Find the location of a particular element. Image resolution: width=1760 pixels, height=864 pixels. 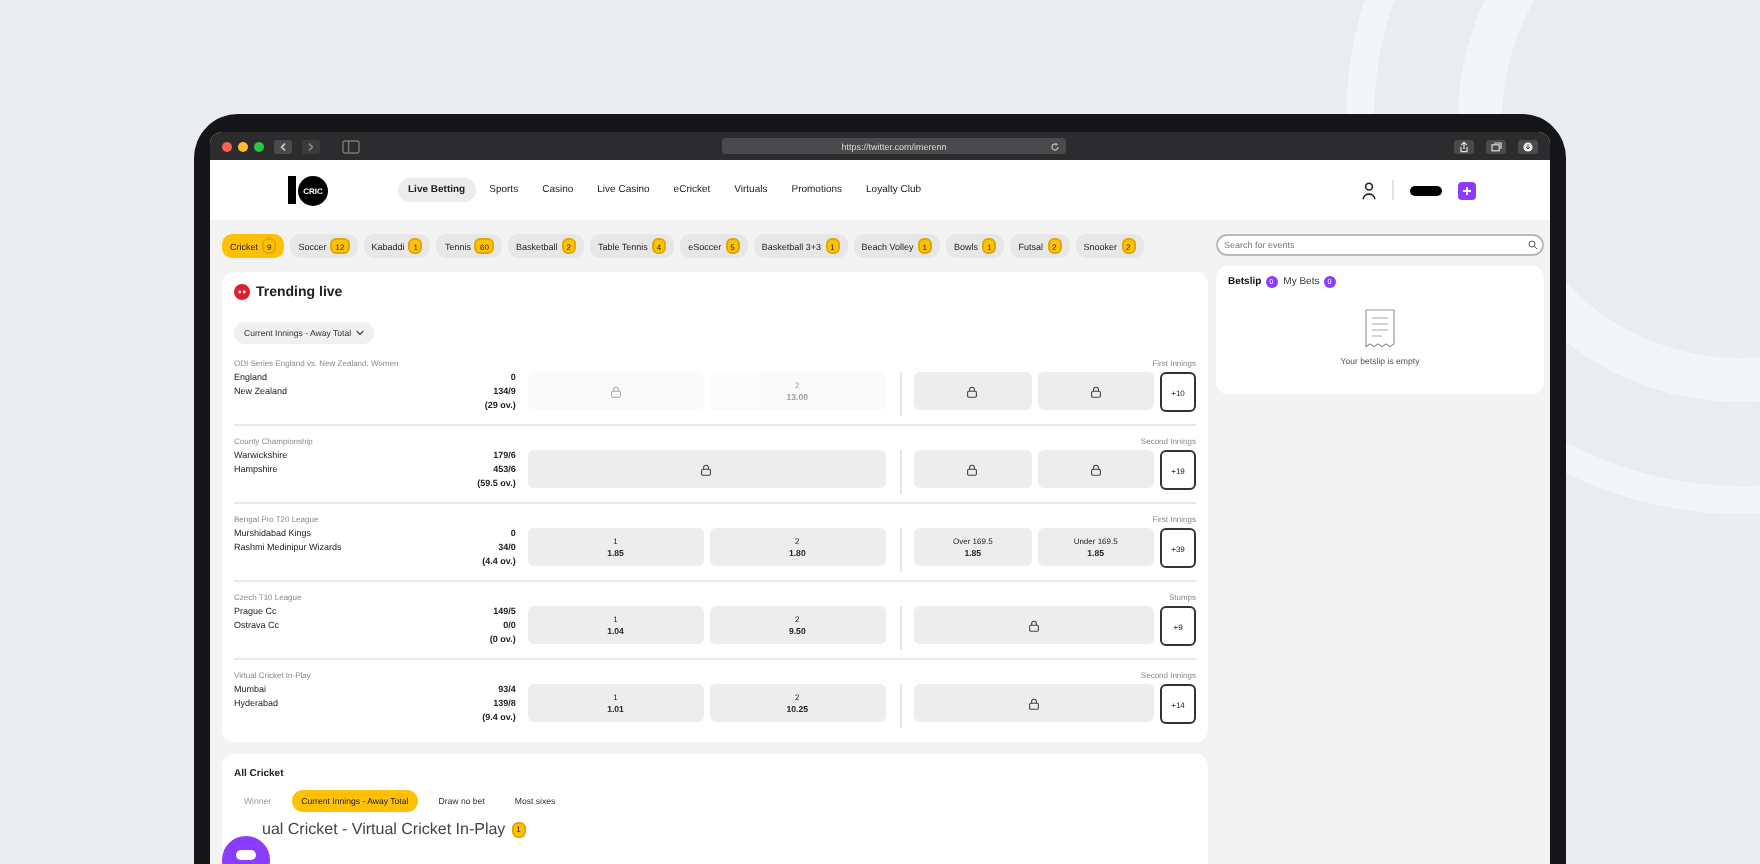

download-icon is located at coordinates (1528, 146).